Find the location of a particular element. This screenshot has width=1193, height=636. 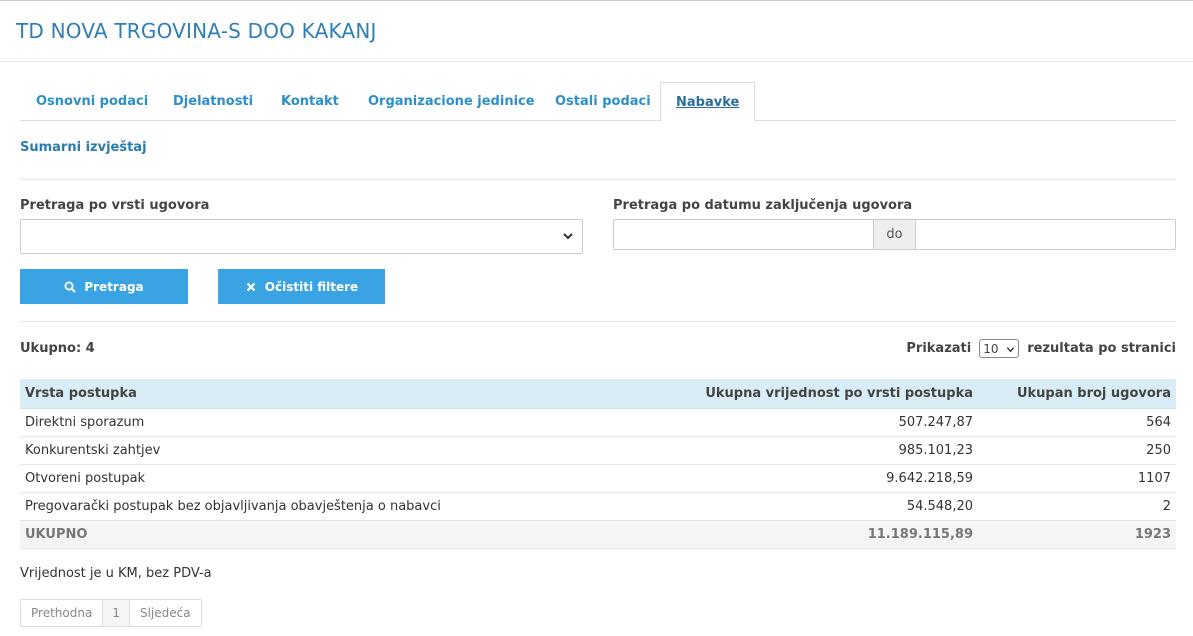

section-divider is located at coordinates (598, 179).